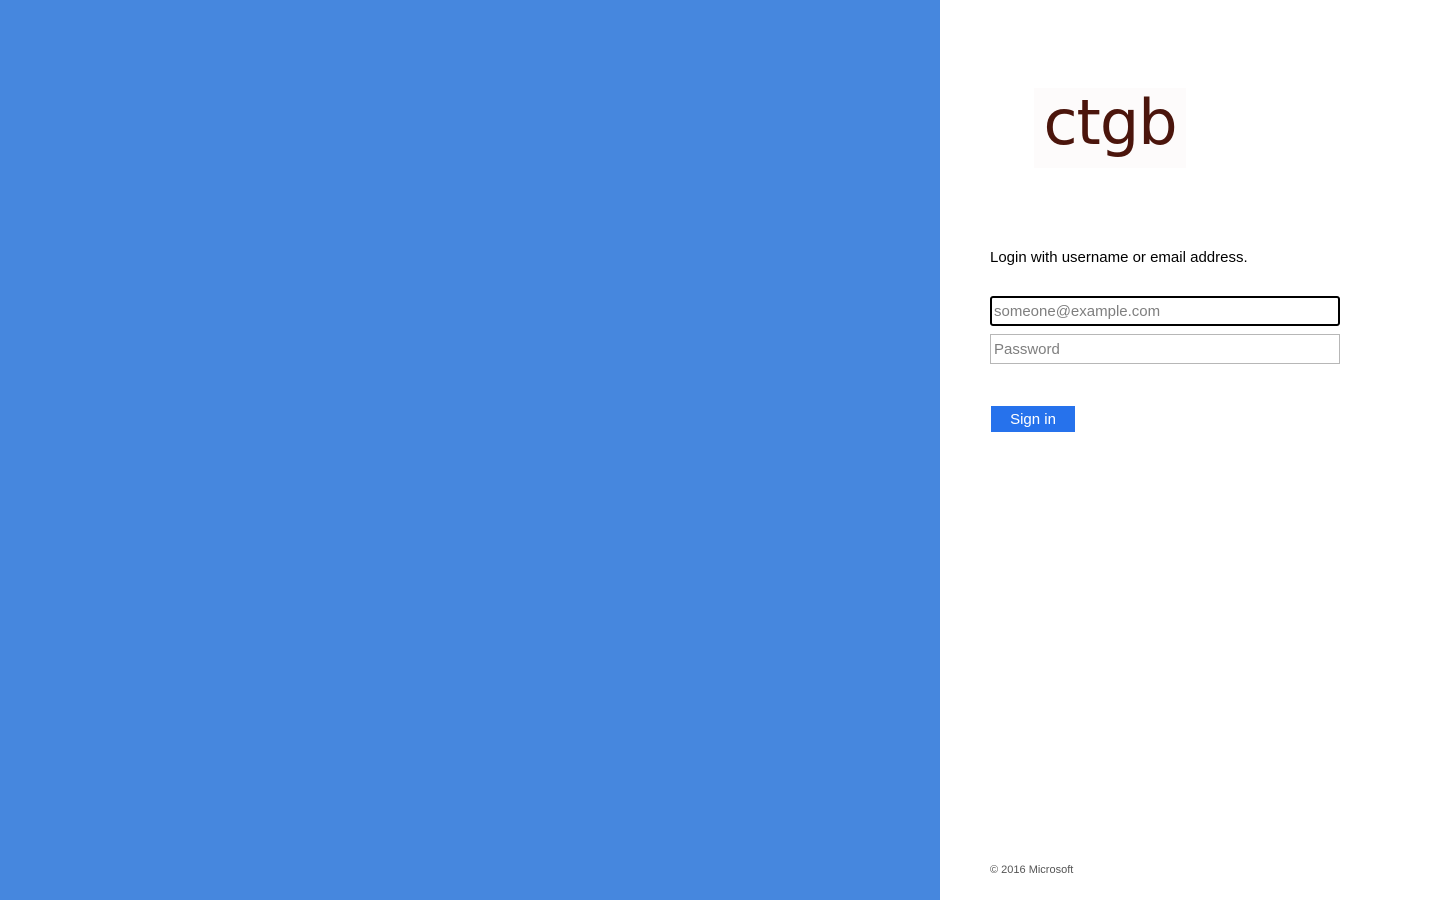  I want to click on email-field, so click(1165, 311).